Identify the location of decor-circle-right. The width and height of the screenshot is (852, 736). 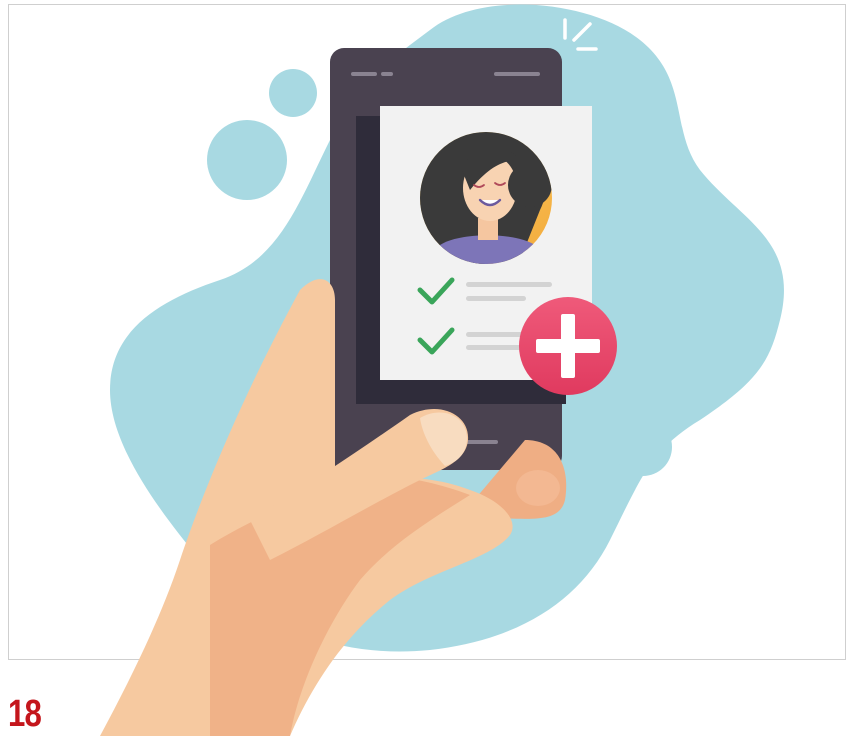
(643, 447).